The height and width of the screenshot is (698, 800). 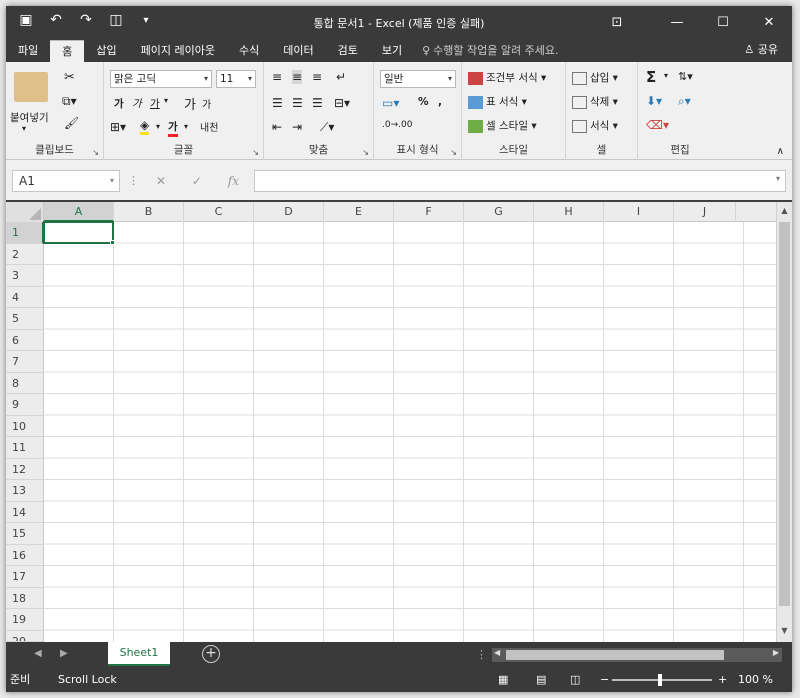 I want to click on cancel-icon: ✕, so click(x=161, y=181).